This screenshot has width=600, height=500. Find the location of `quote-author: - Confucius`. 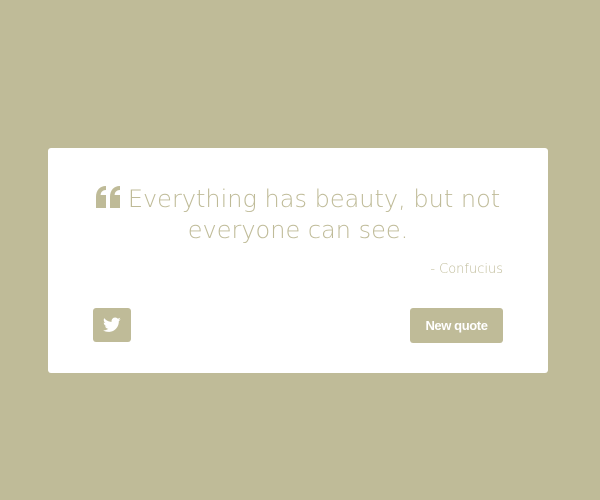

quote-author: - Confucius is located at coordinates (466, 269).